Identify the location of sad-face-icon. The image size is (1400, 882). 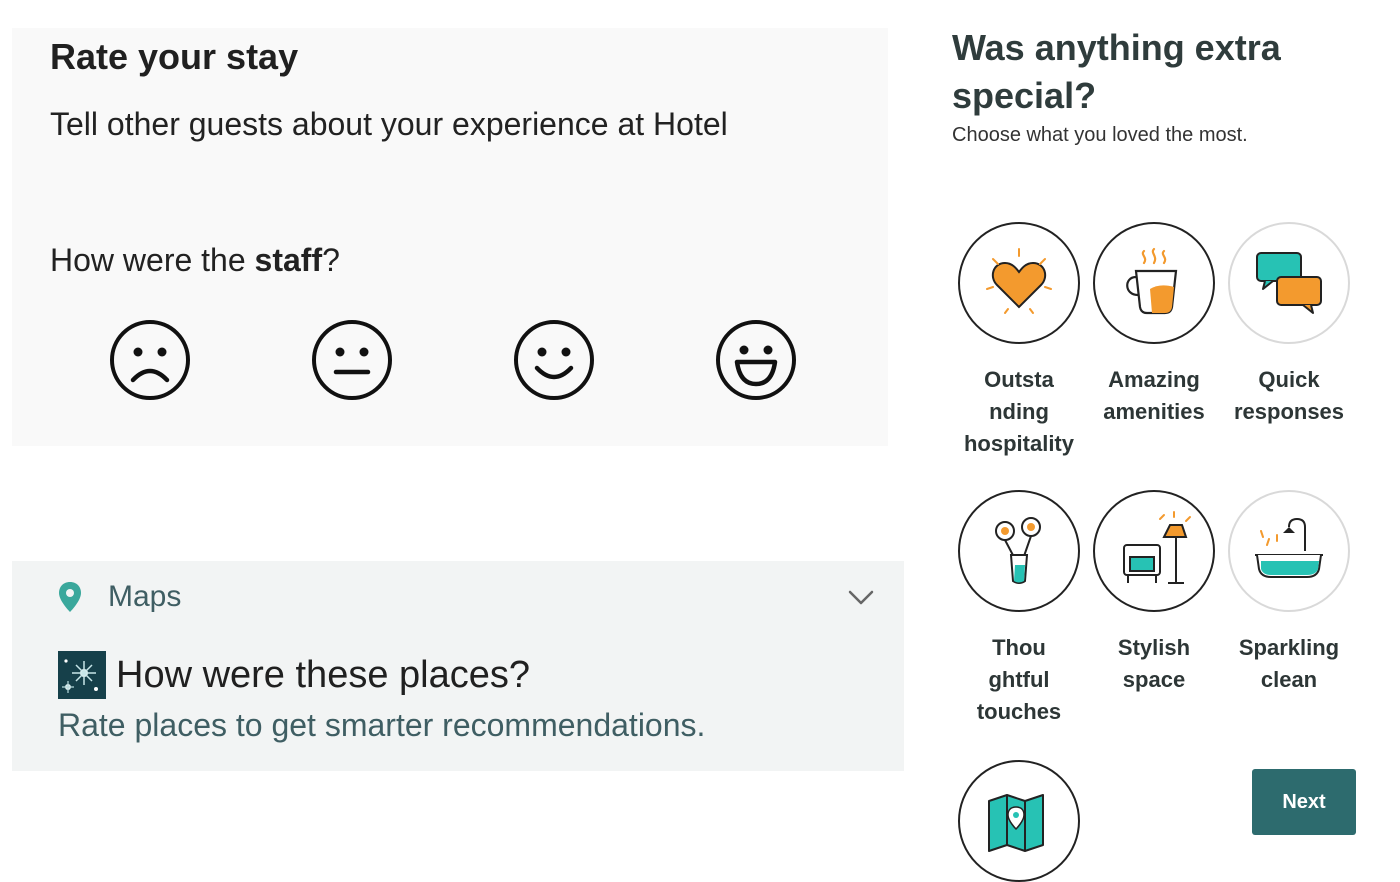
(150, 360).